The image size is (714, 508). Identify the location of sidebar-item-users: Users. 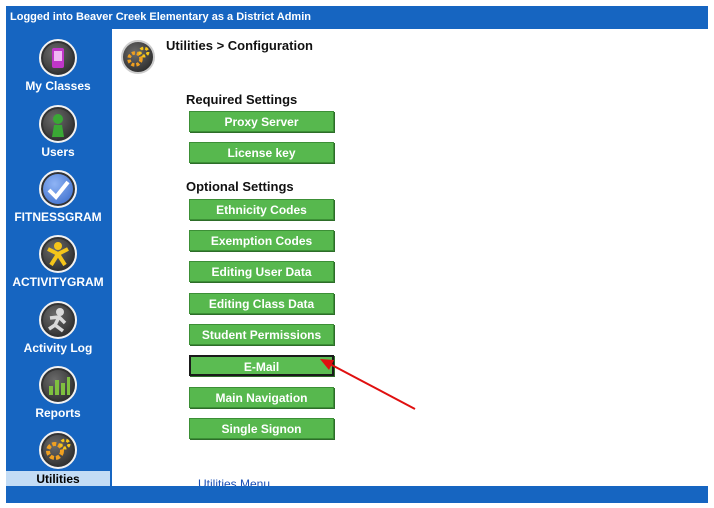
(58, 132).